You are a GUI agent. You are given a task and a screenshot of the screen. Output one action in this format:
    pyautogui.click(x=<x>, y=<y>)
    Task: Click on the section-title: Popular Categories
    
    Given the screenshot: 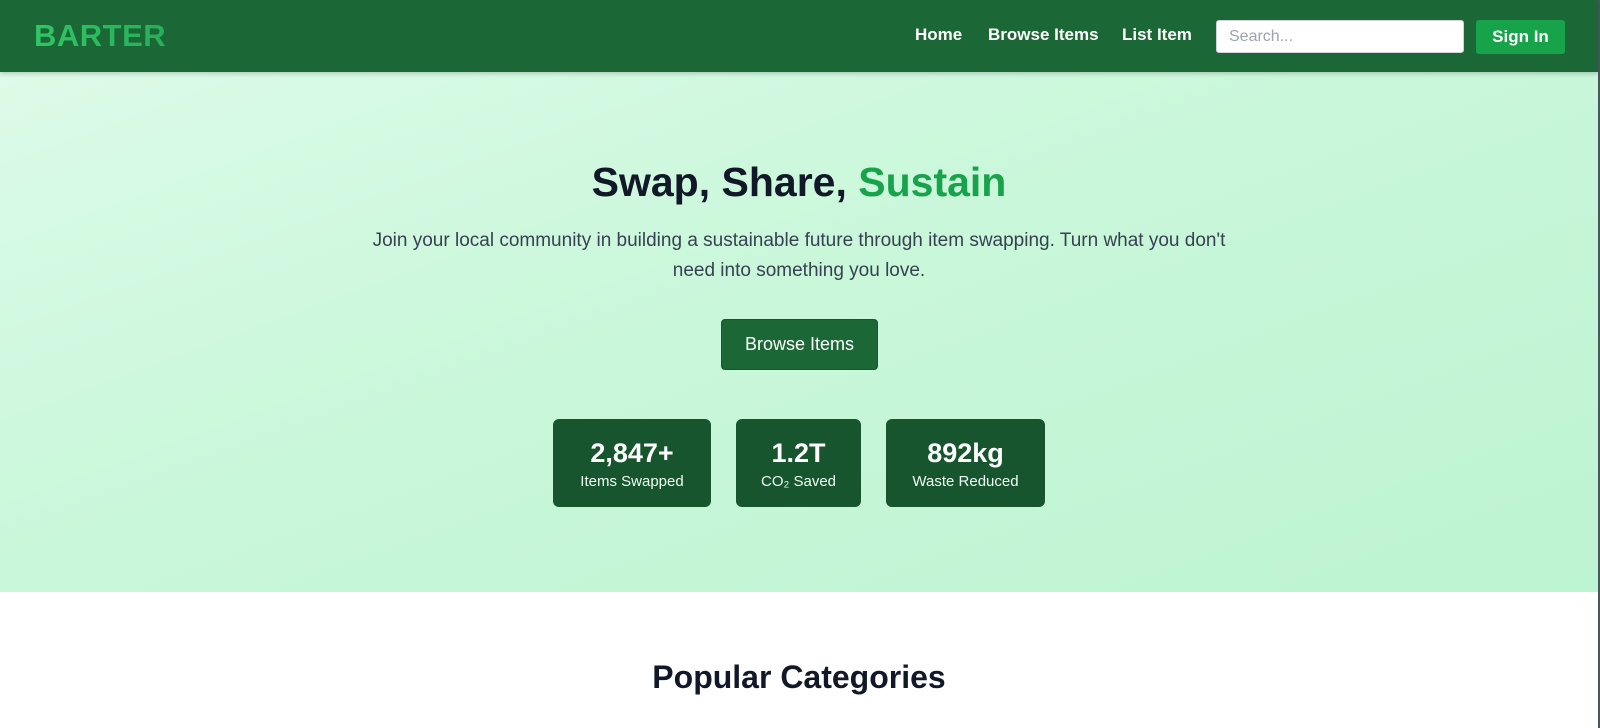 What is the action you would take?
    pyautogui.click(x=799, y=677)
    